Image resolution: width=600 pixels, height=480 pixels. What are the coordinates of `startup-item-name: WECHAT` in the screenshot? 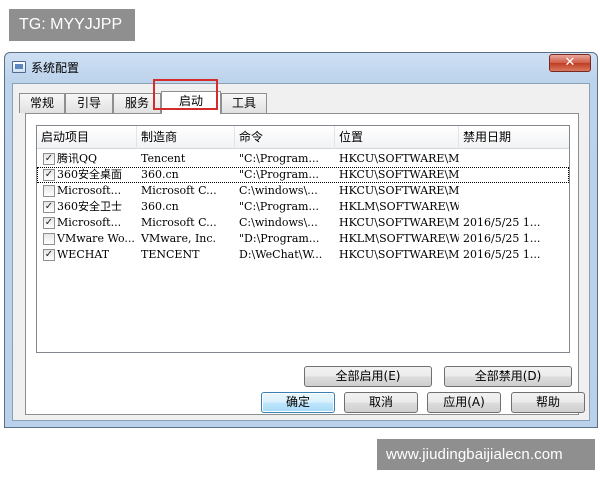 It's located at (83, 254).